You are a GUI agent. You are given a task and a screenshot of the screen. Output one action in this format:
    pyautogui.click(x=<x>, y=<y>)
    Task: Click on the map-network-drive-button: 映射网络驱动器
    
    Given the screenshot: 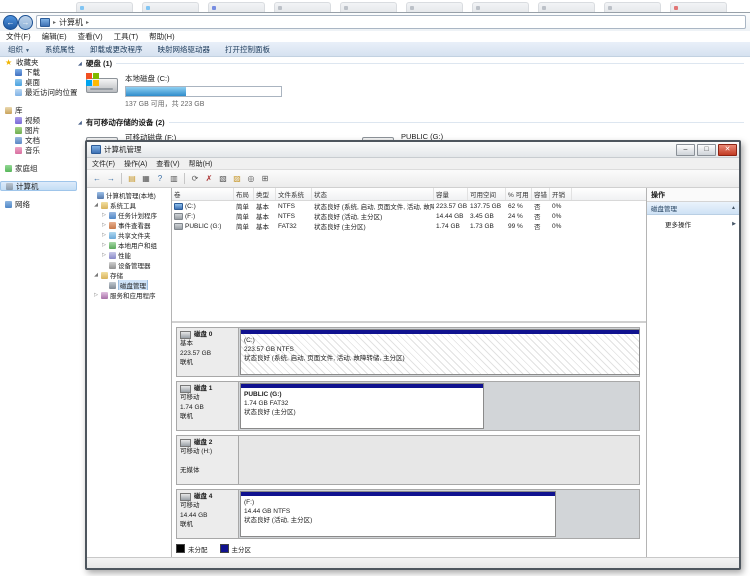 What is the action you would take?
    pyautogui.click(x=183, y=49)
    